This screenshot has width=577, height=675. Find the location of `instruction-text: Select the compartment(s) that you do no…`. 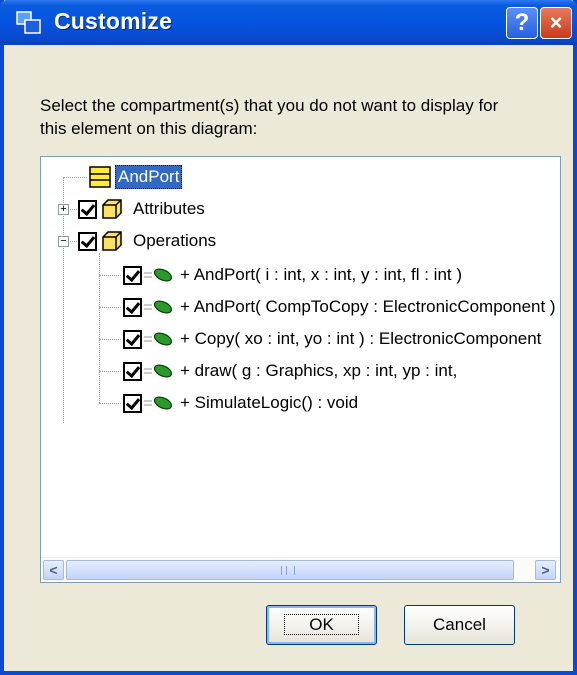

instruction-text: Select the compartment(s) that you do no… is located at coordinates (269, 117).